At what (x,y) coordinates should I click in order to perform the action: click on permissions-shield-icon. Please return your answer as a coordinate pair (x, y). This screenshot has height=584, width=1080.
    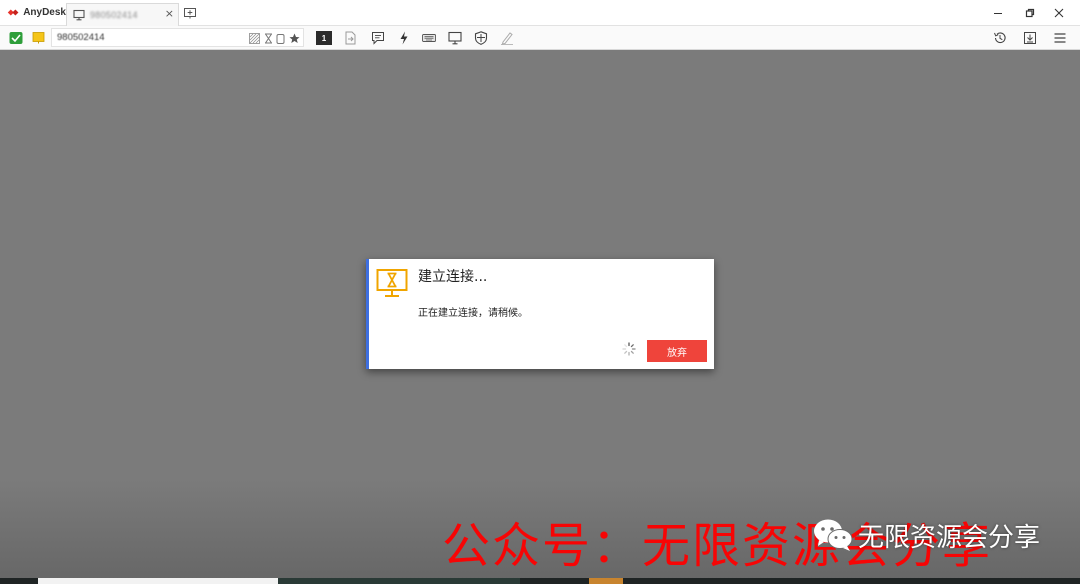
    Looking at the image, I should click on (481, 38).